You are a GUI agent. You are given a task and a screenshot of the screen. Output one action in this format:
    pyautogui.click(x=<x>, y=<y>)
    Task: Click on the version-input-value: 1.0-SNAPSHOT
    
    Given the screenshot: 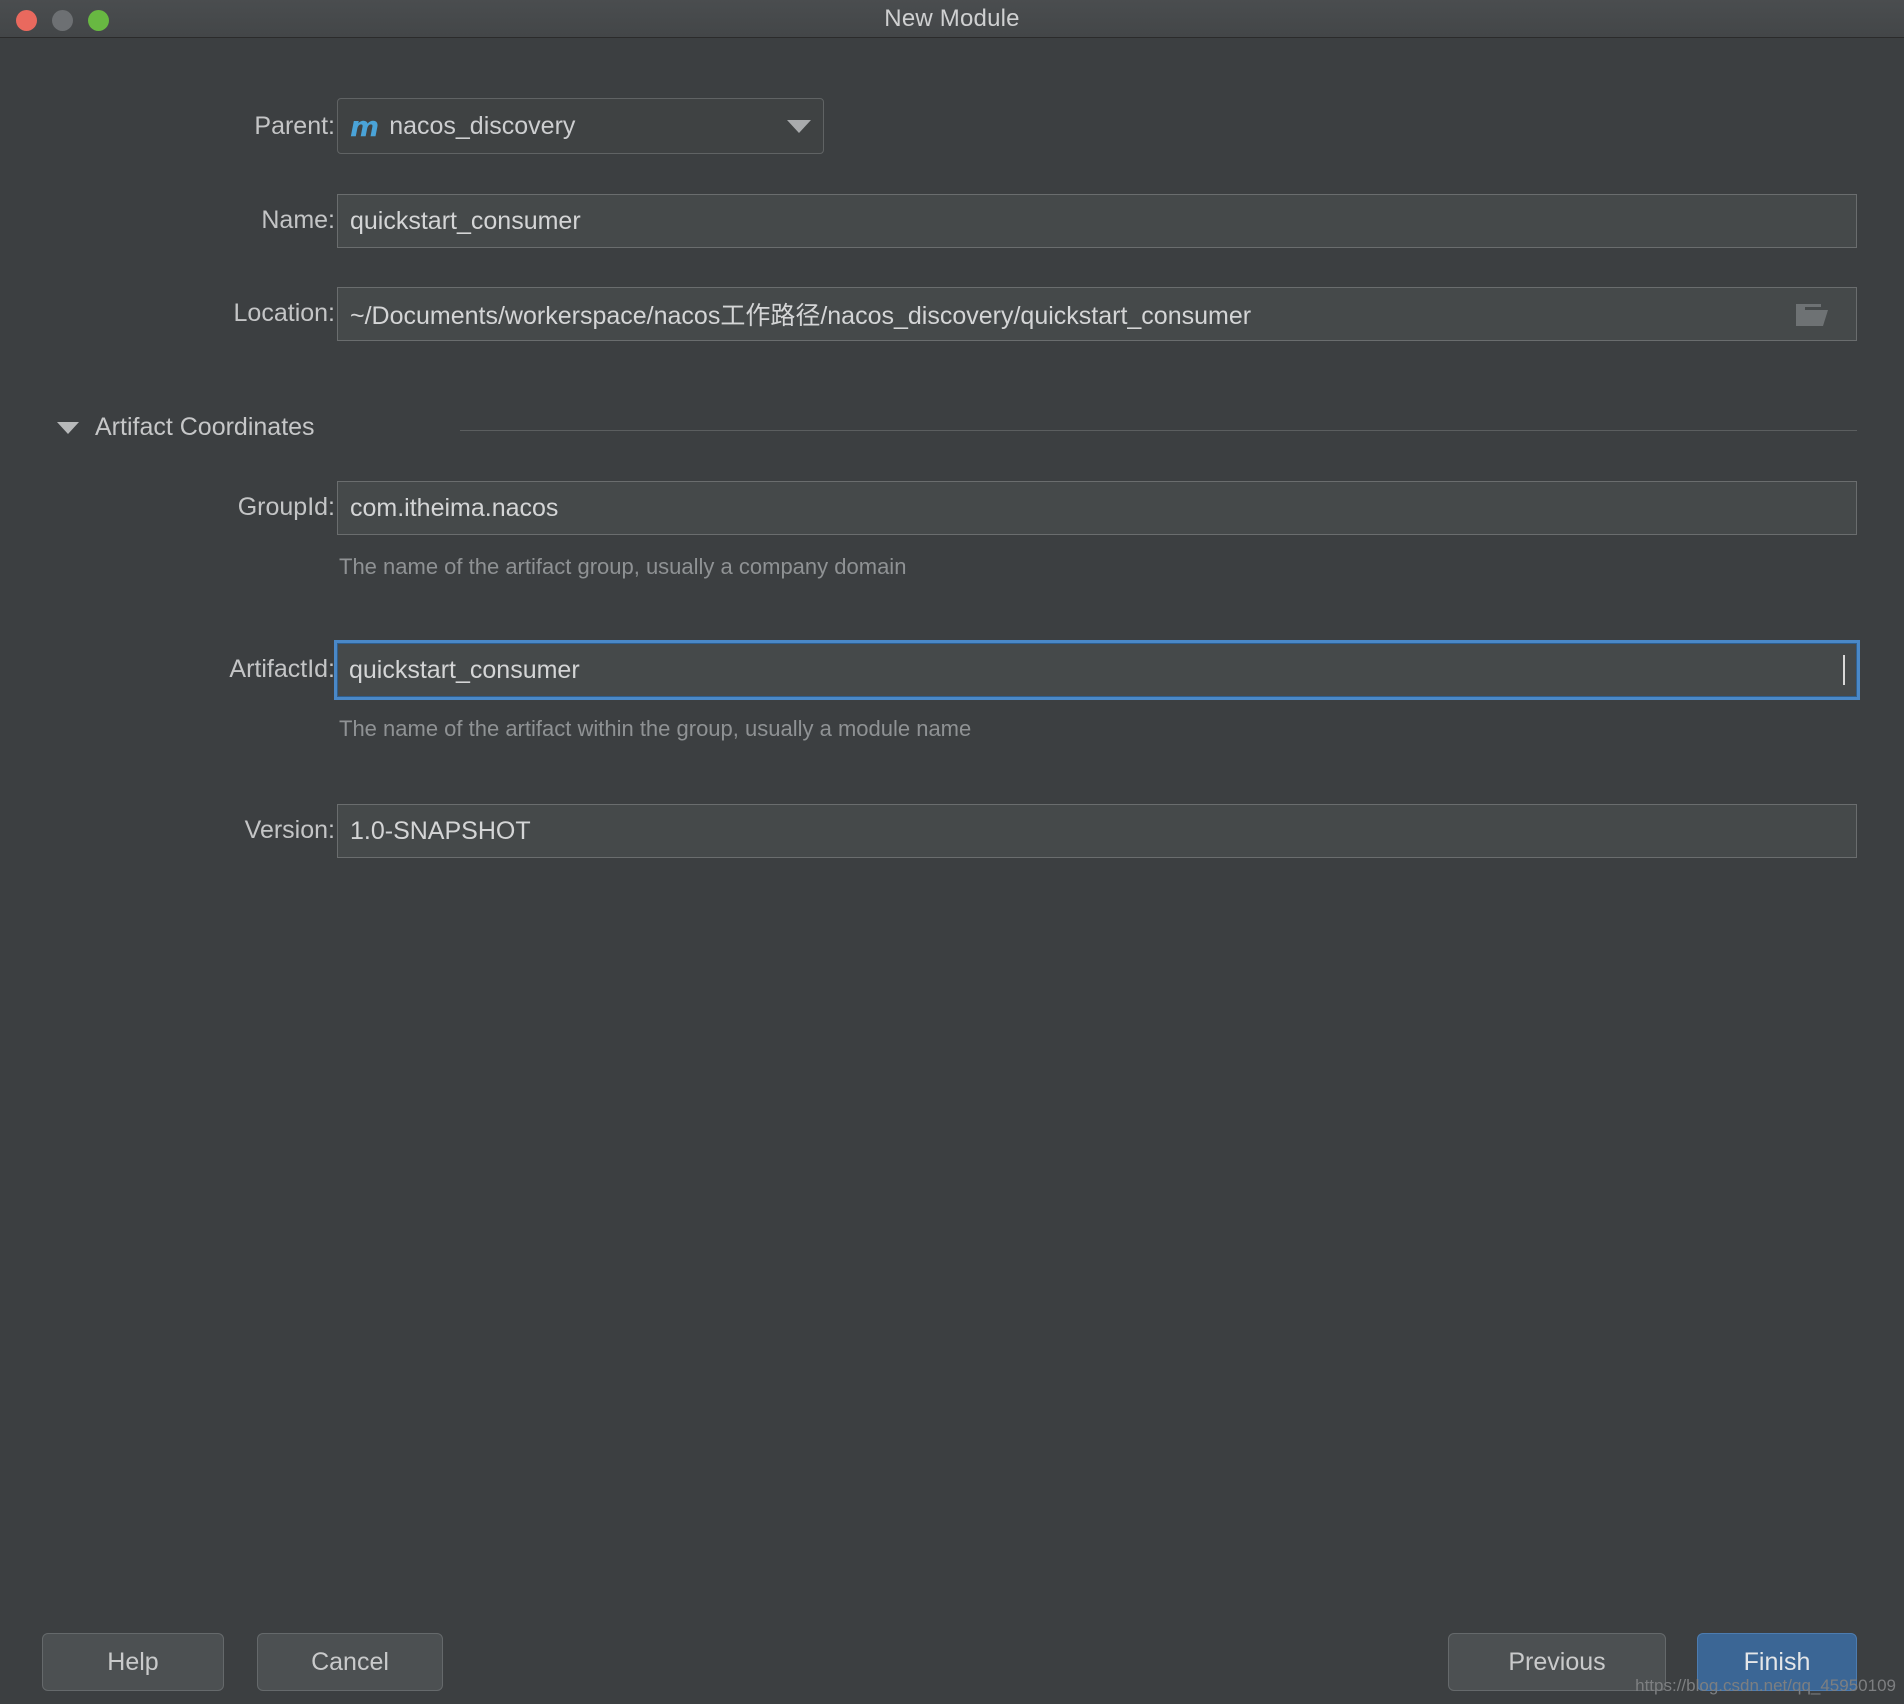 What is the action you would take?
    pyautogui.click(x=440, y=830)
    